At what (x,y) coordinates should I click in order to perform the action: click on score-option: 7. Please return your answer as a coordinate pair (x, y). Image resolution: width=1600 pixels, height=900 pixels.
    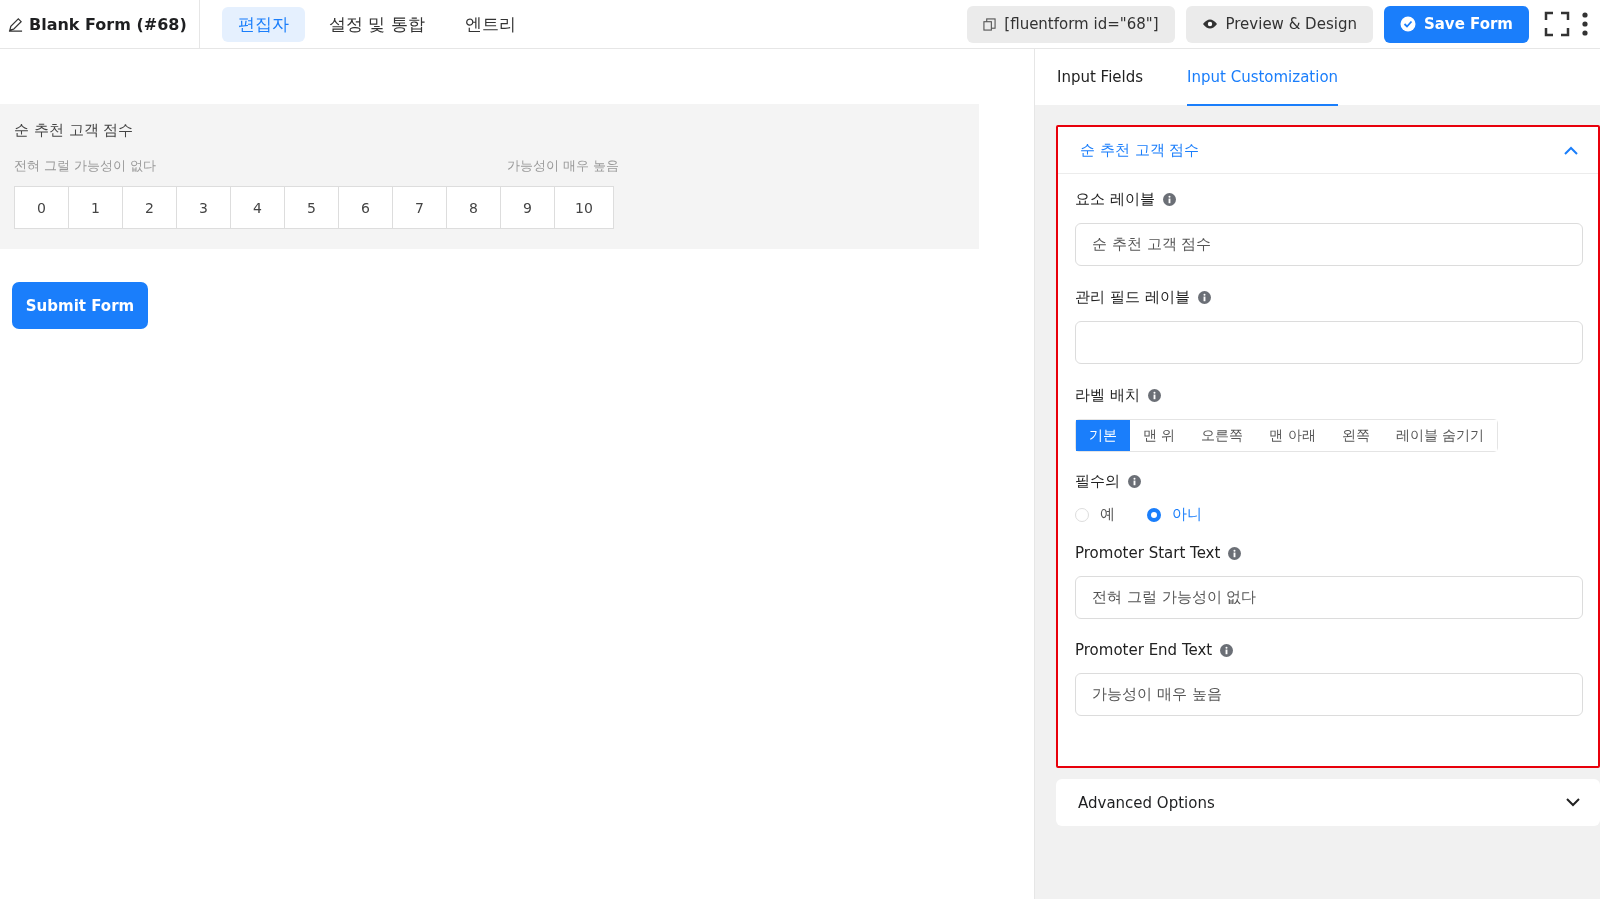
    Looking at the image, I should click on (419, 207).